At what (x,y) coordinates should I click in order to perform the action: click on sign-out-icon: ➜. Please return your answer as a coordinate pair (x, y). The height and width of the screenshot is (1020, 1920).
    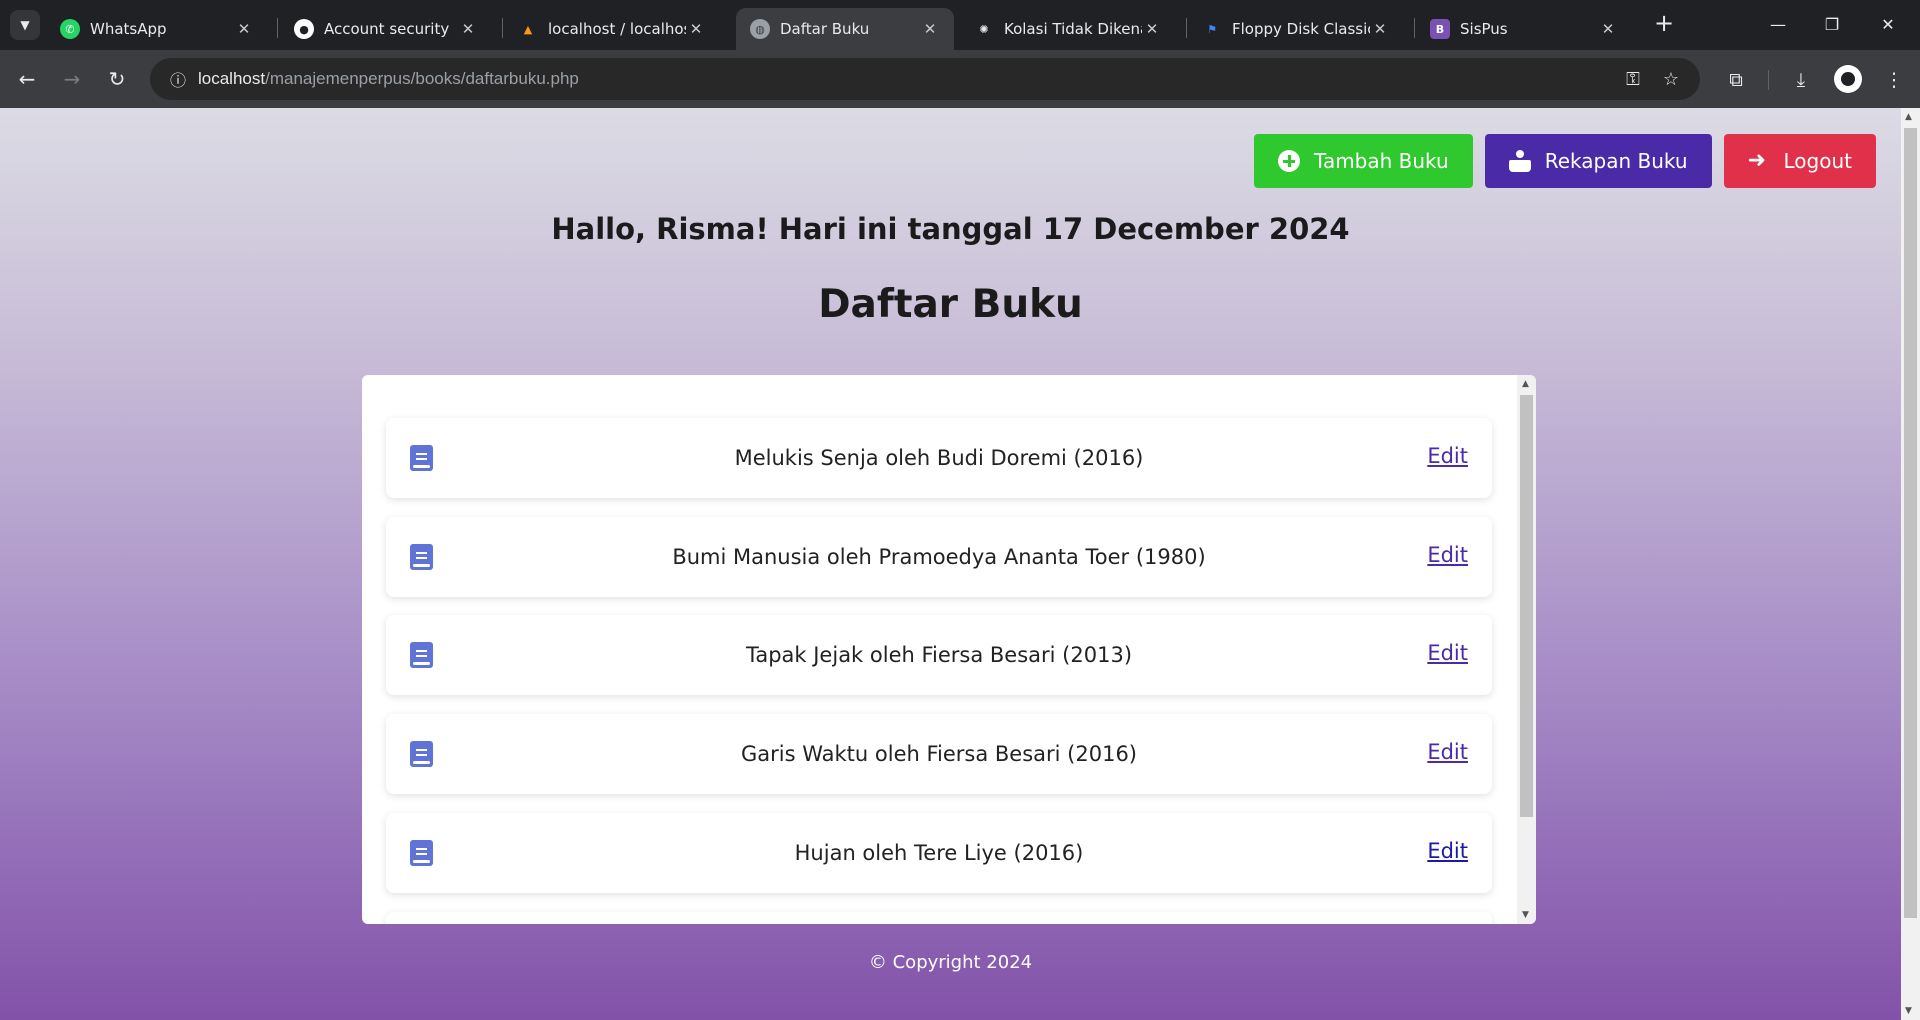
    Looking at the image, I should click on (1756, 160).